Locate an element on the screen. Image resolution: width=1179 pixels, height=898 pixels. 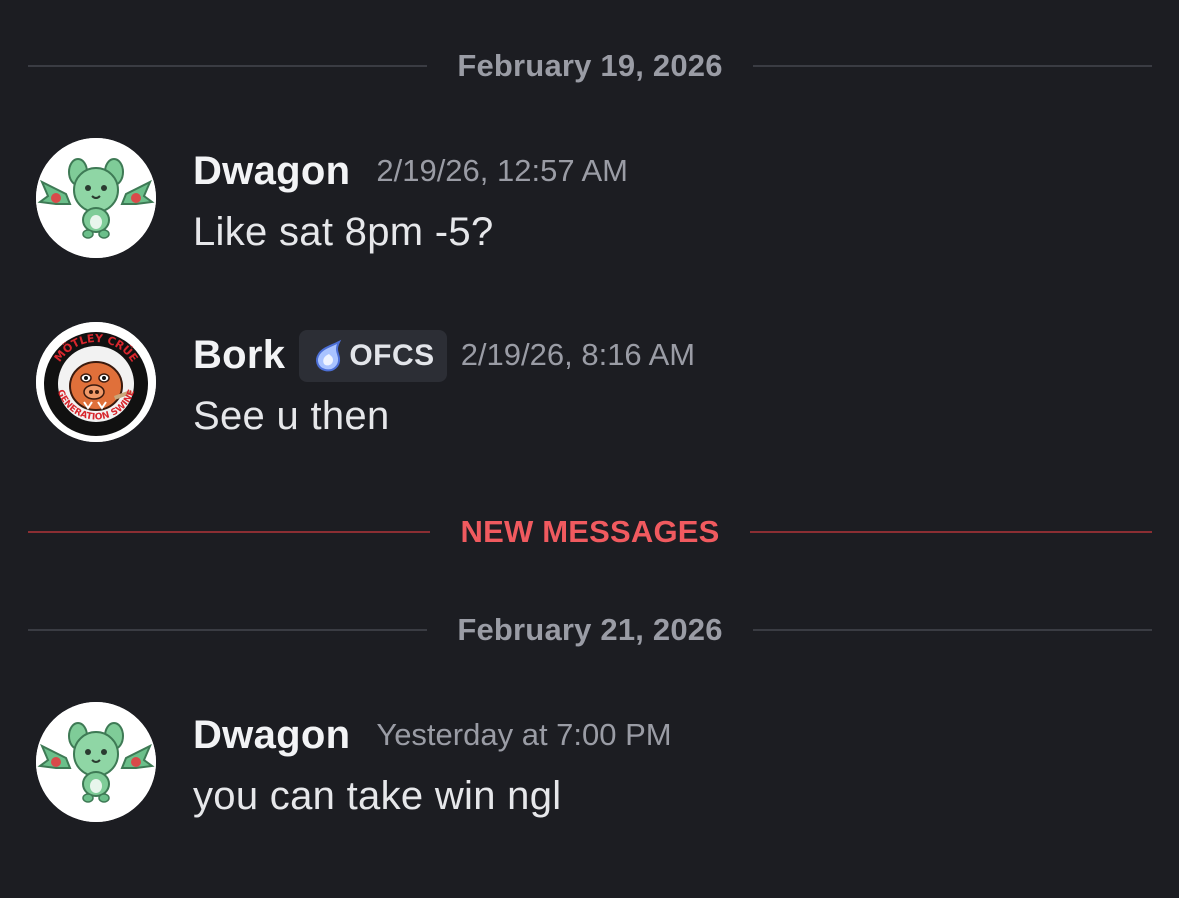
new-messages-divider: NEW MESSAGES is located at coordinates (590, 532).